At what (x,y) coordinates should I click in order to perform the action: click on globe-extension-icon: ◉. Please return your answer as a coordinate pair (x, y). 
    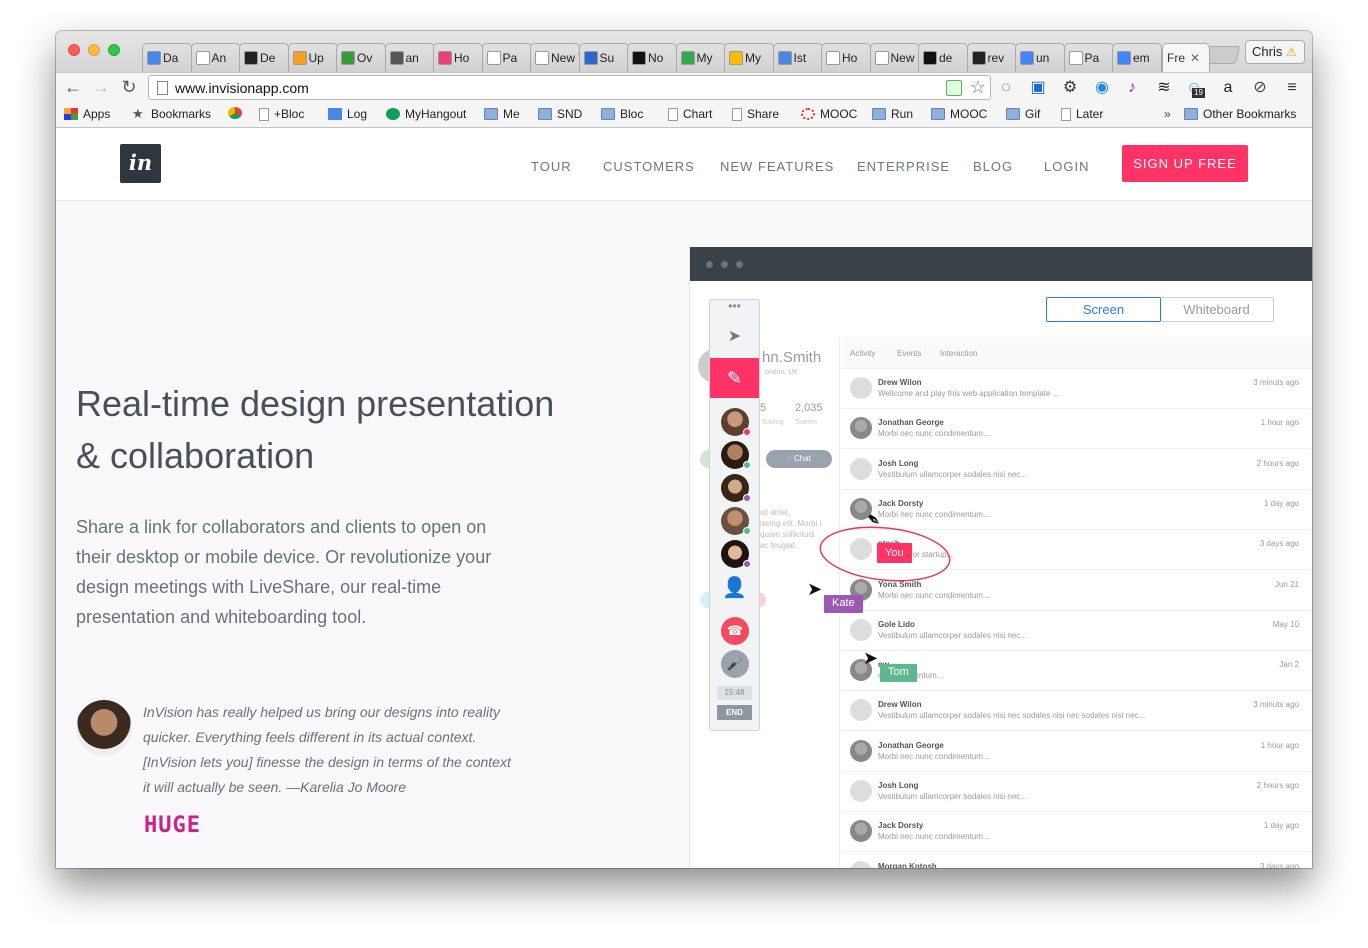
    Looking at the image, I should click on (1102, 88).